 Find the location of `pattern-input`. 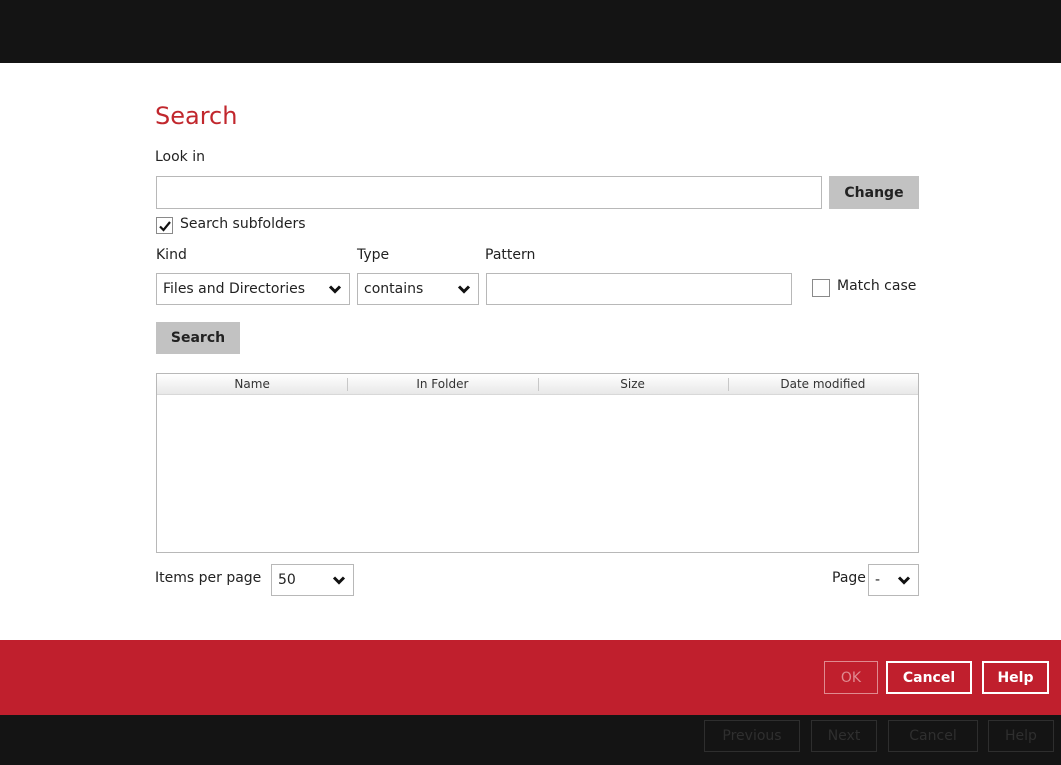

pattern-input is located at coordinates (639, 289).